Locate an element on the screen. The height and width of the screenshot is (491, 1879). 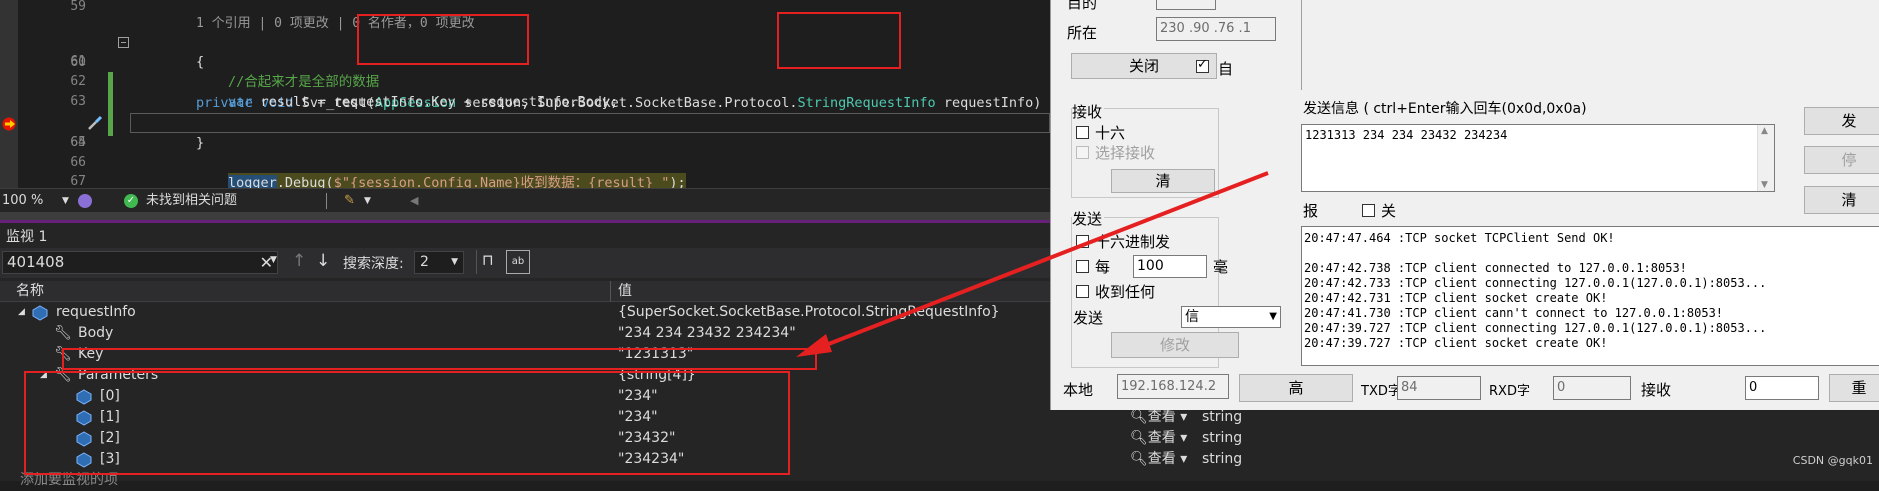
annotation-box-type is located at coordinates (839, 40).